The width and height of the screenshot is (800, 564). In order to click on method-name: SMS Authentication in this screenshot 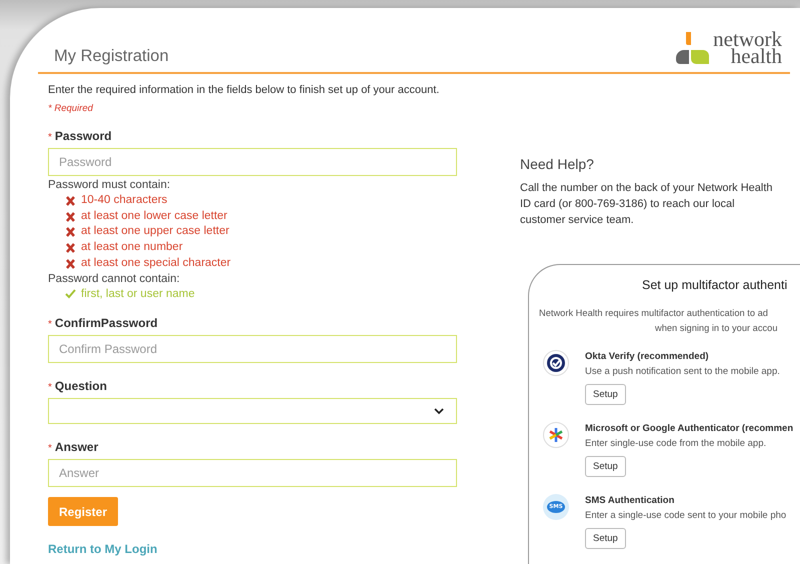, I will do `click(630, 500)`.